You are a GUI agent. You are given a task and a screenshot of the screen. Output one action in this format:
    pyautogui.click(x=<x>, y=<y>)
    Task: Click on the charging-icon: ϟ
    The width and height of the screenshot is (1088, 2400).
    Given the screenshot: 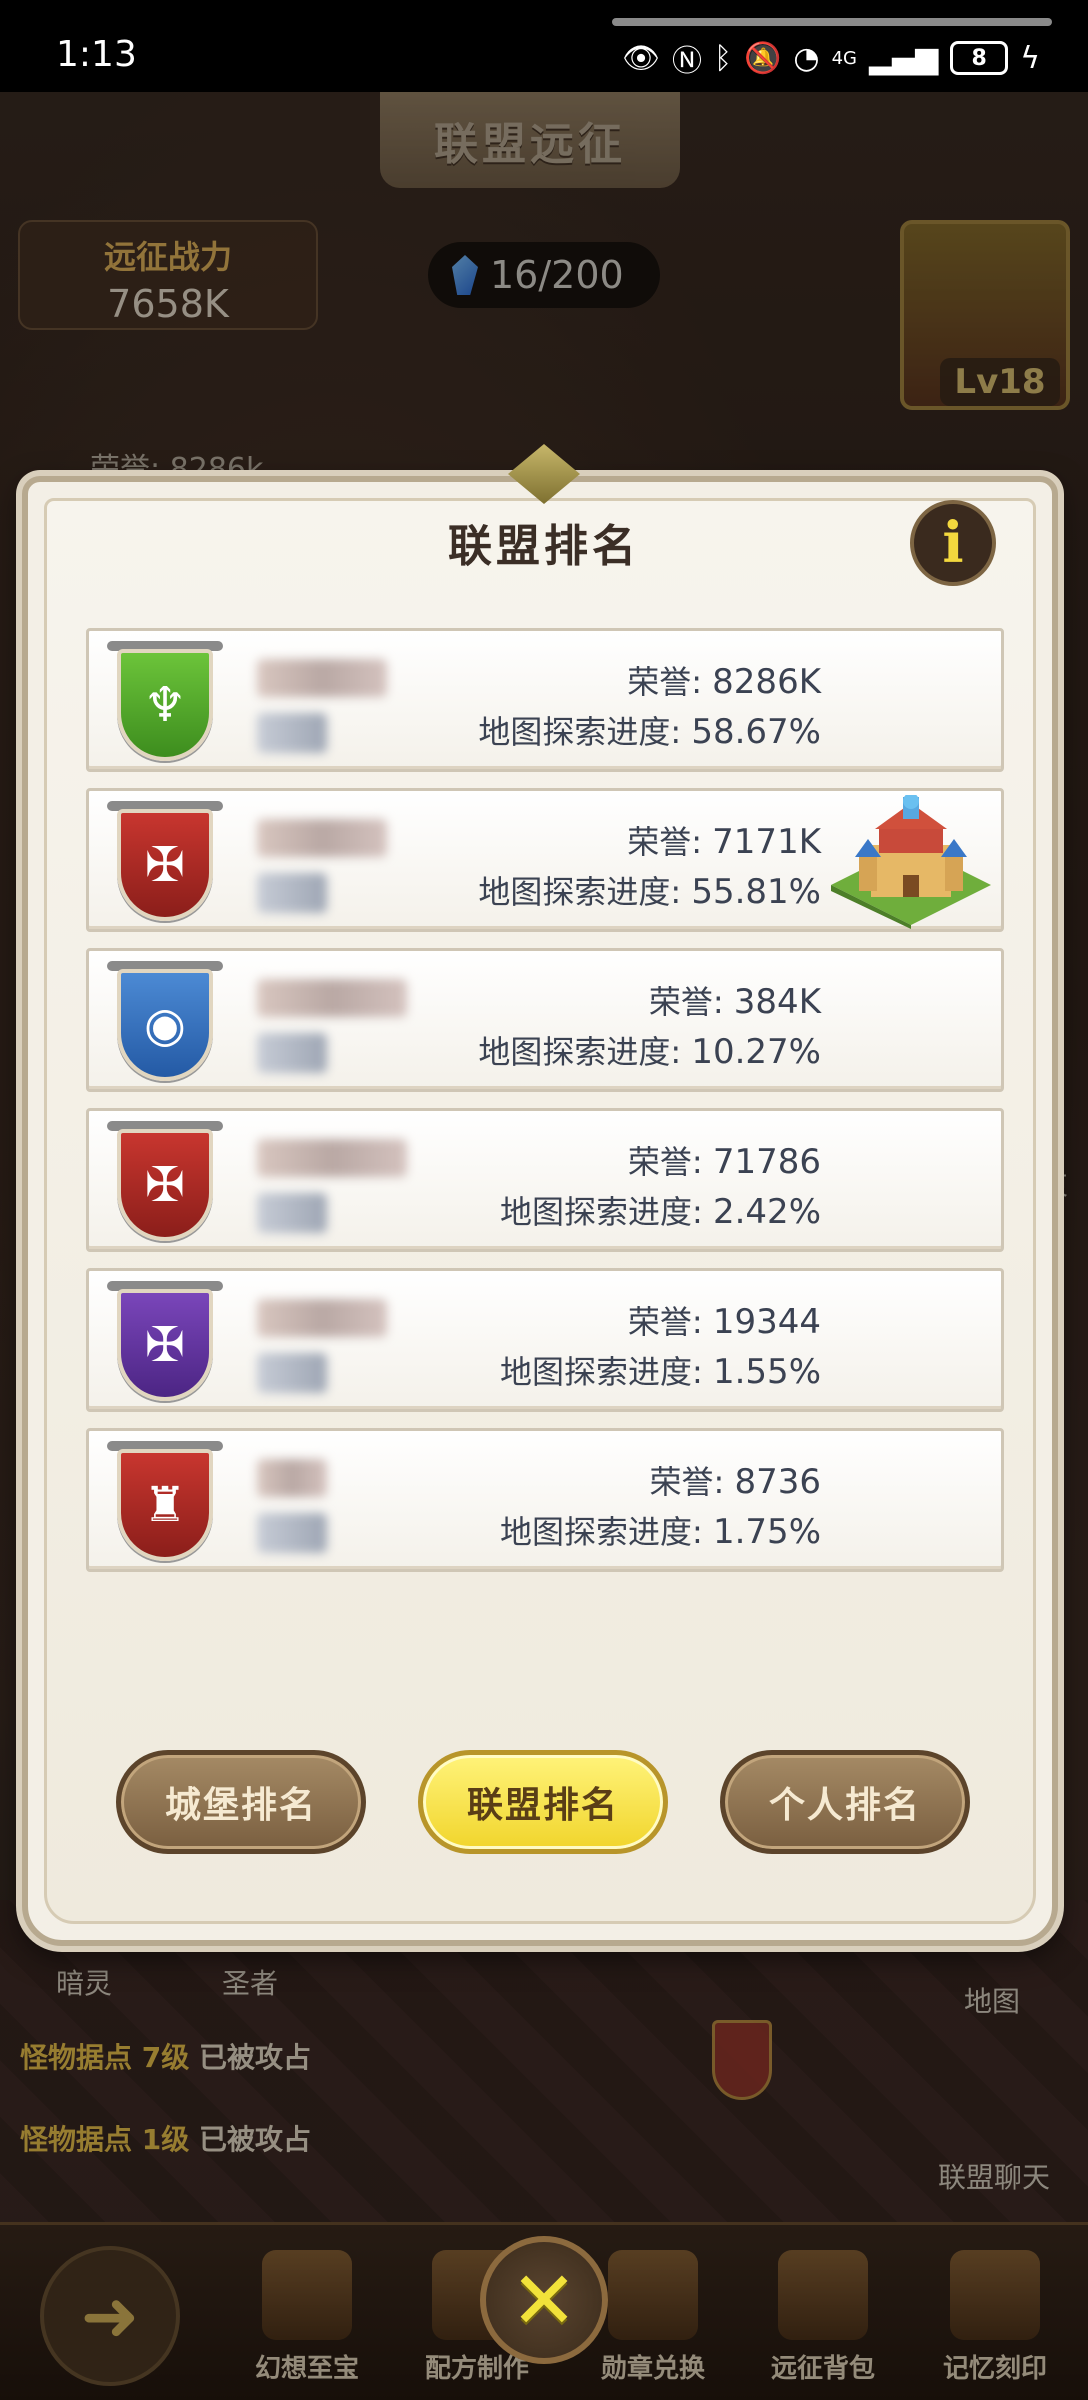 What is the action you would take?
    pyautogui.click(x=1030, y=58)
    